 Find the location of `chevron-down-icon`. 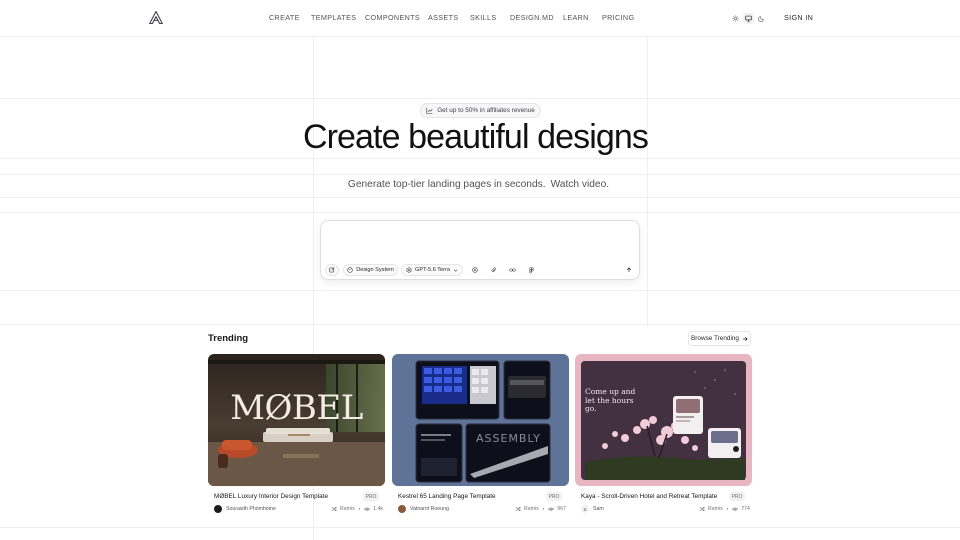

chevron-down-icon is located at coordinates (455, 270).